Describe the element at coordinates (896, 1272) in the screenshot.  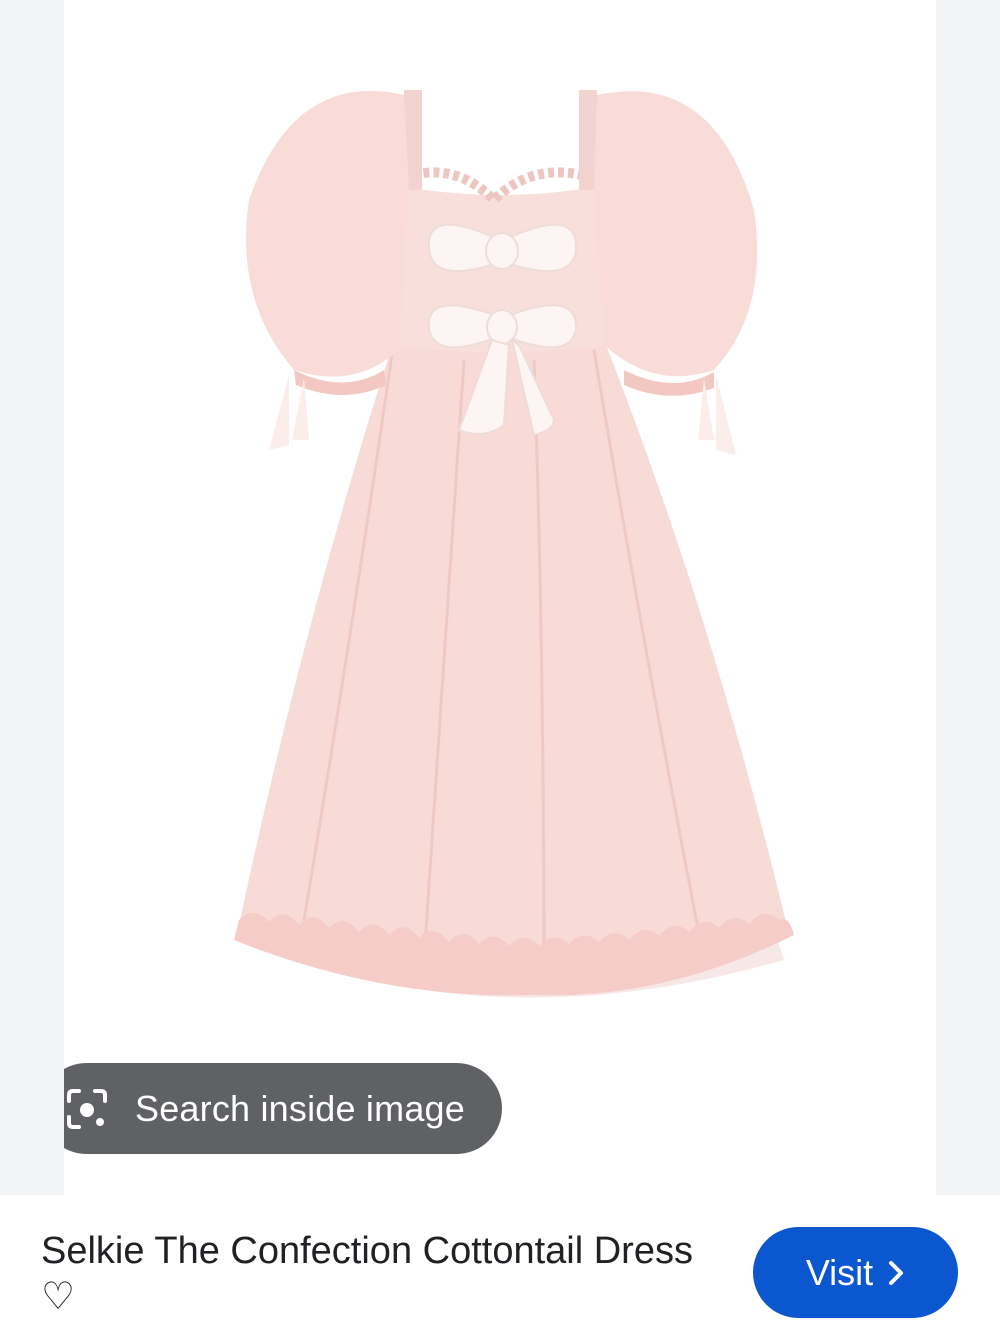
I see `chevron-right-icon` at that location.